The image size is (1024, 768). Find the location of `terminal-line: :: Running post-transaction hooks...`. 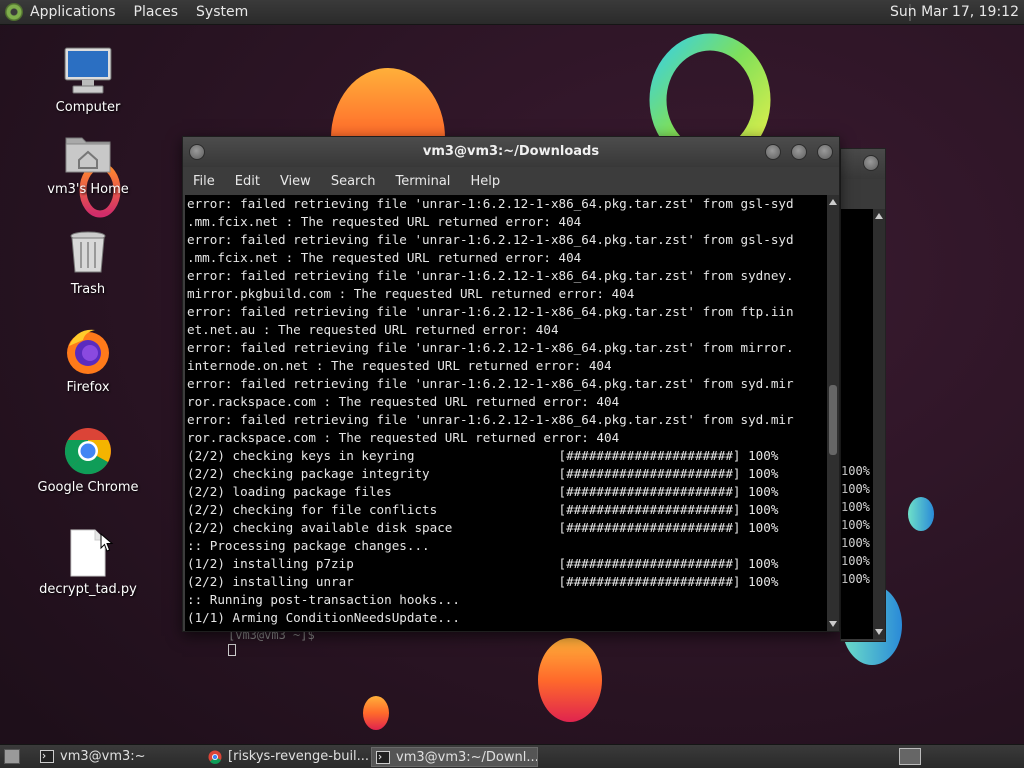

terminal-line: :: Running post-transaction hooks... is located at coordinates (323, 599).